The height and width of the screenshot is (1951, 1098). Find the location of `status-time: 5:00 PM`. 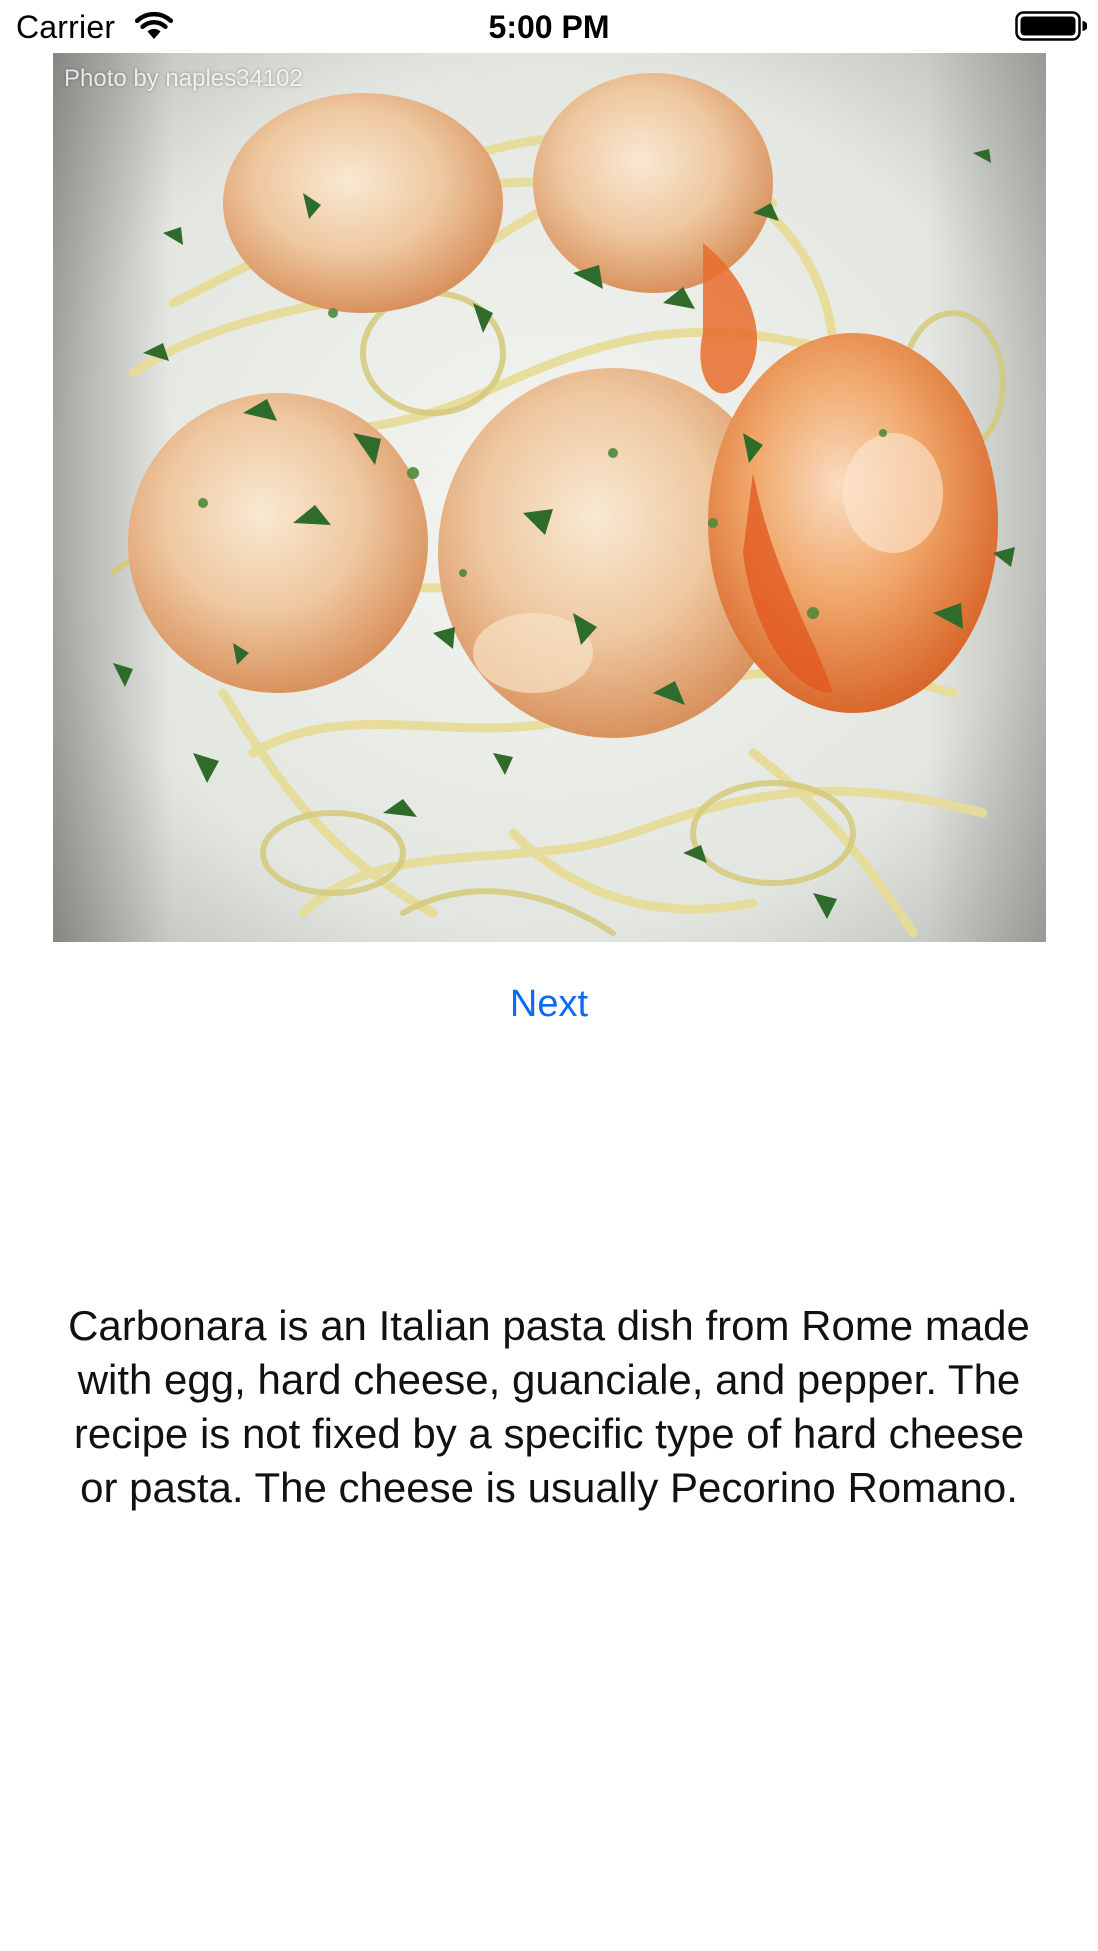

status-time: 5:00 PM is located at coordinates (549, 27).